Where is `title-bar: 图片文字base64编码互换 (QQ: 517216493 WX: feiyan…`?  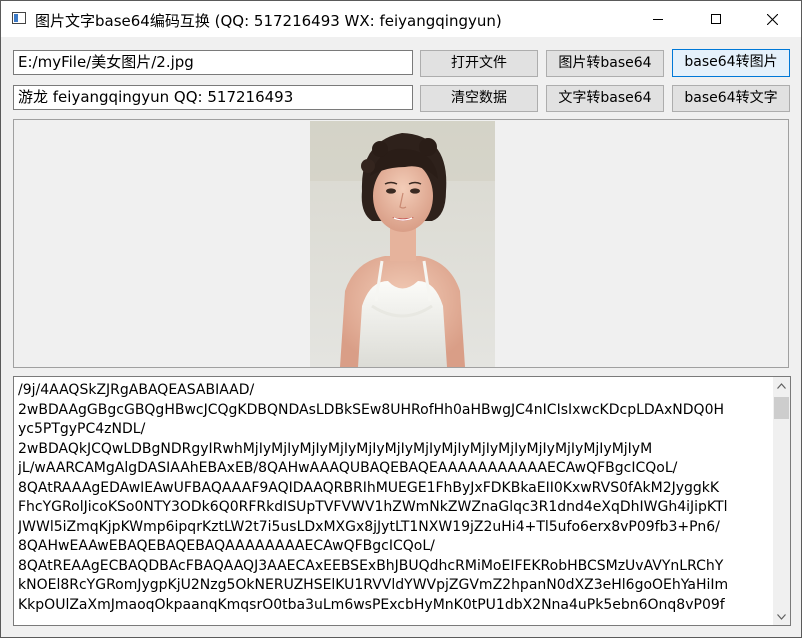 title-bar: 图片文字base64编码互换 (QQ: 517216493 WX: feiyan… is located at coordinates (401, 19).